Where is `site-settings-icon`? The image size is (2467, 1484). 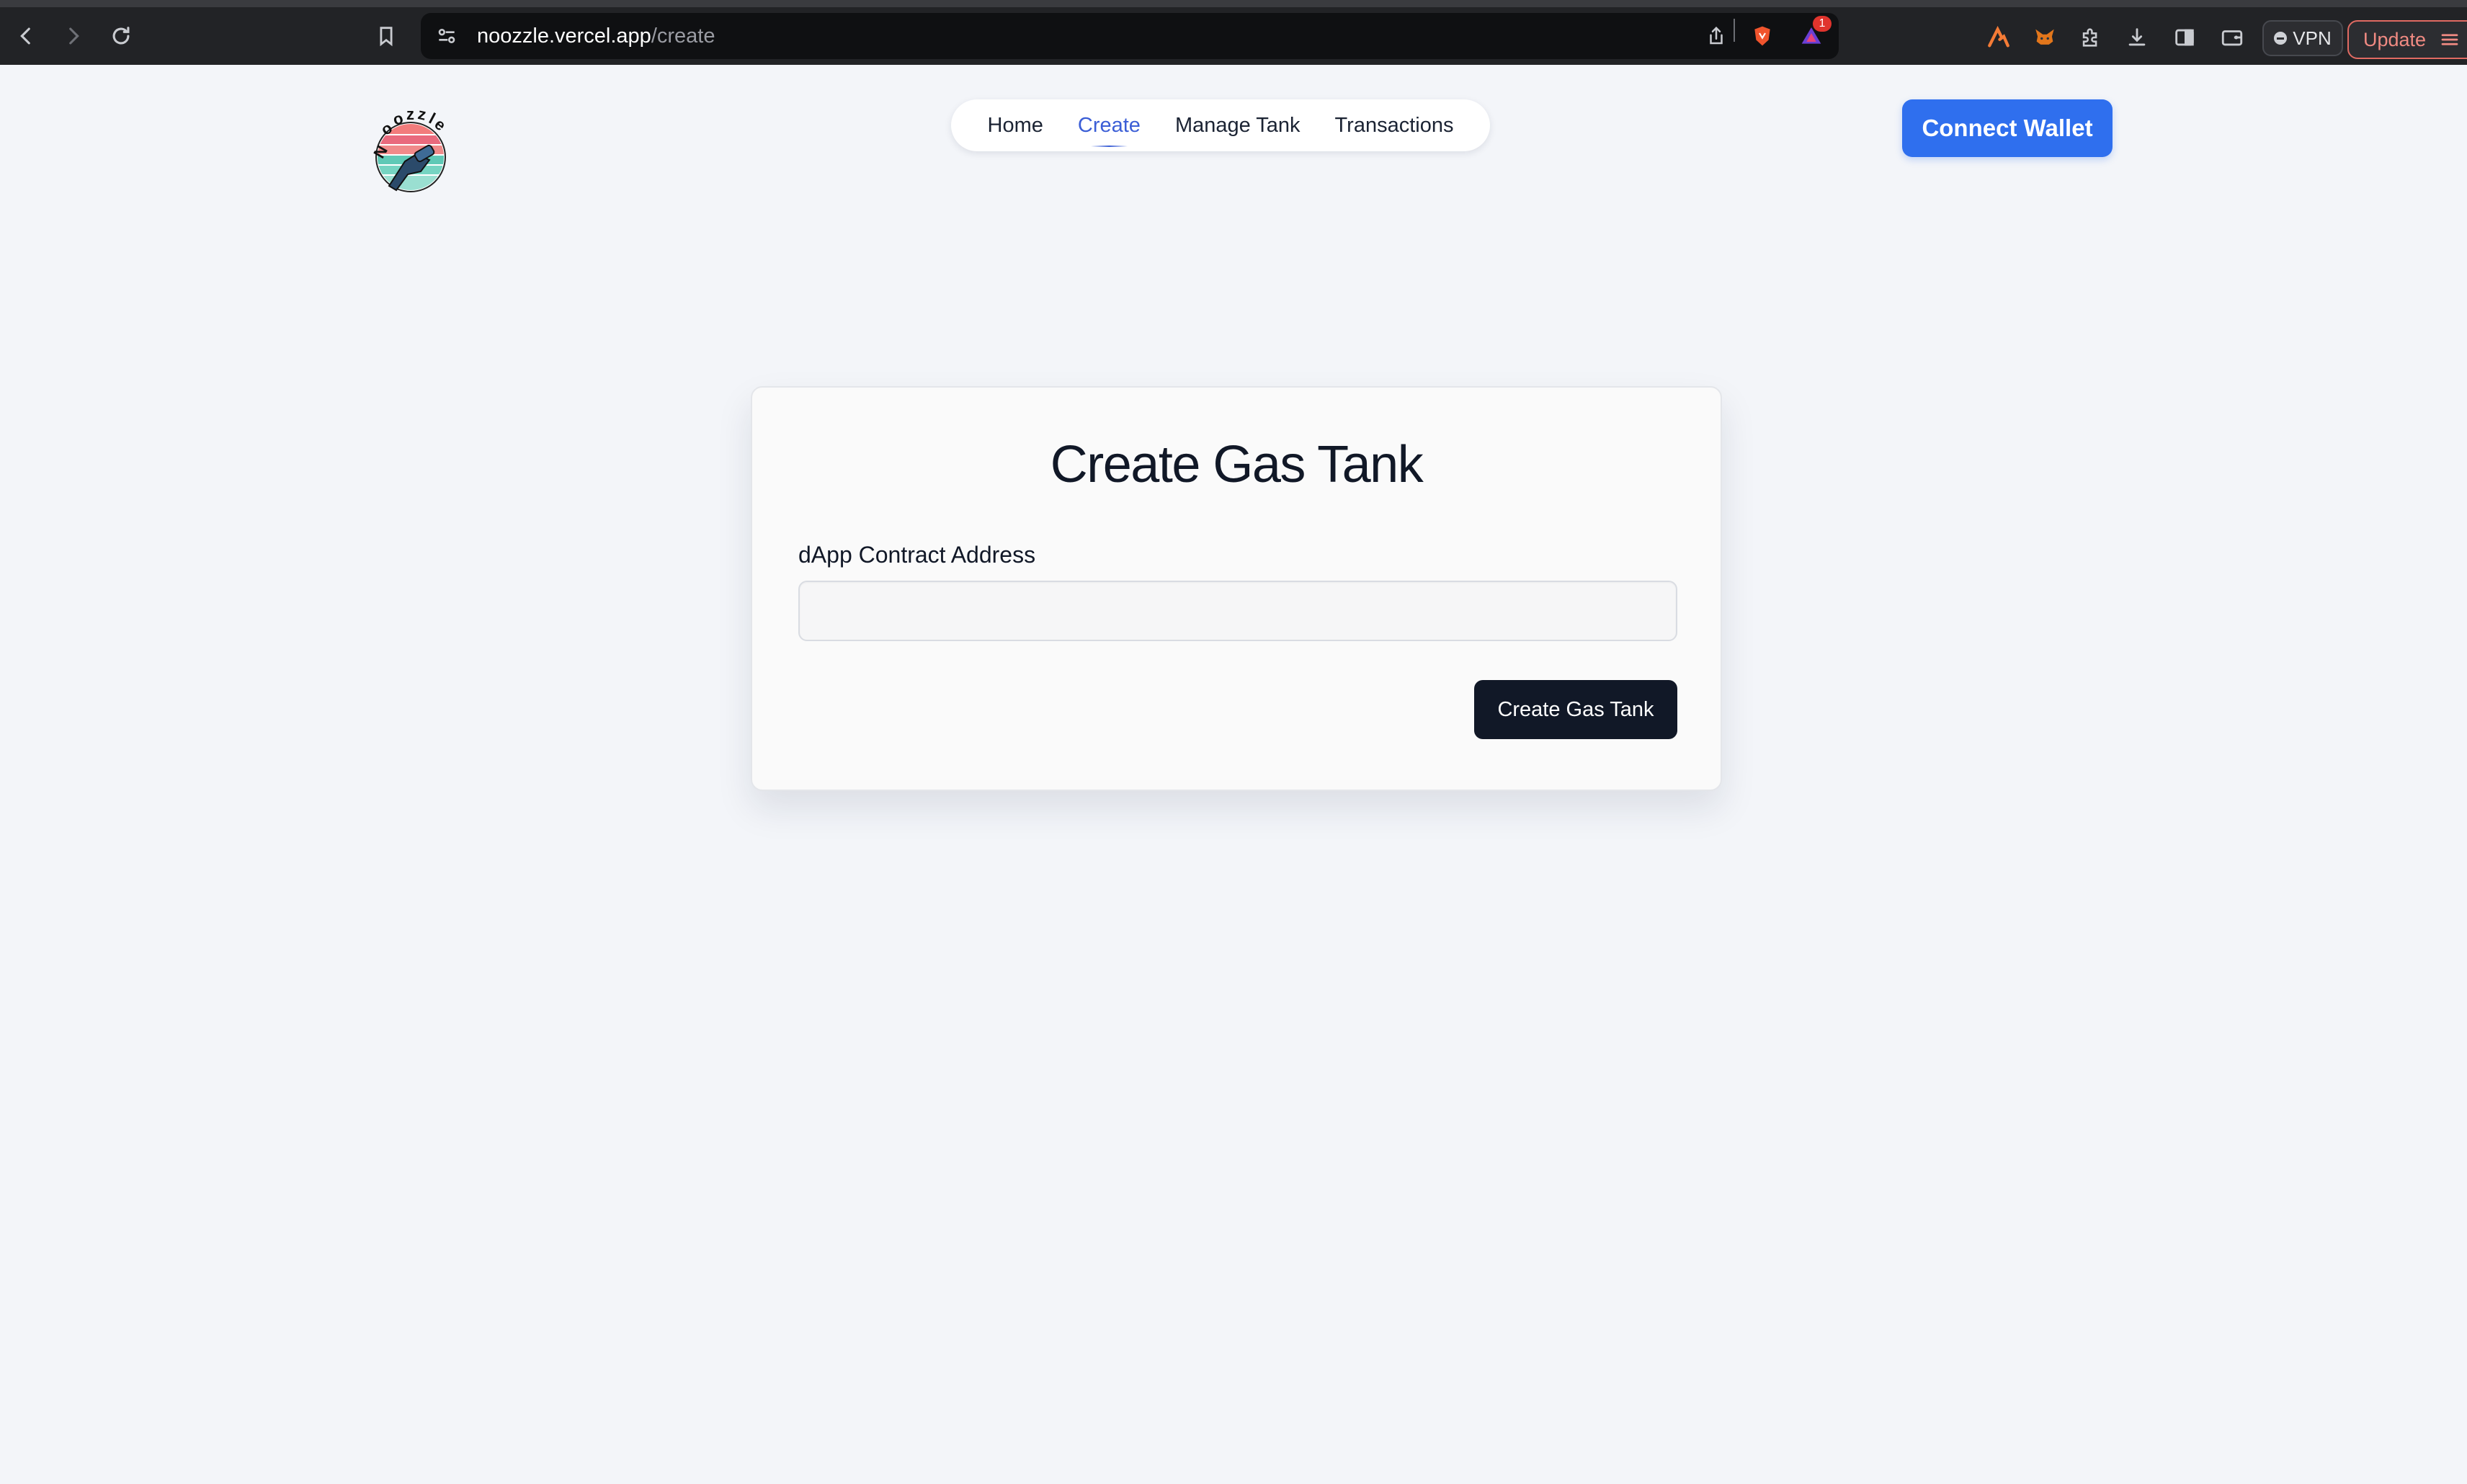
site-settings-icon is located at coordinates (446, 36).